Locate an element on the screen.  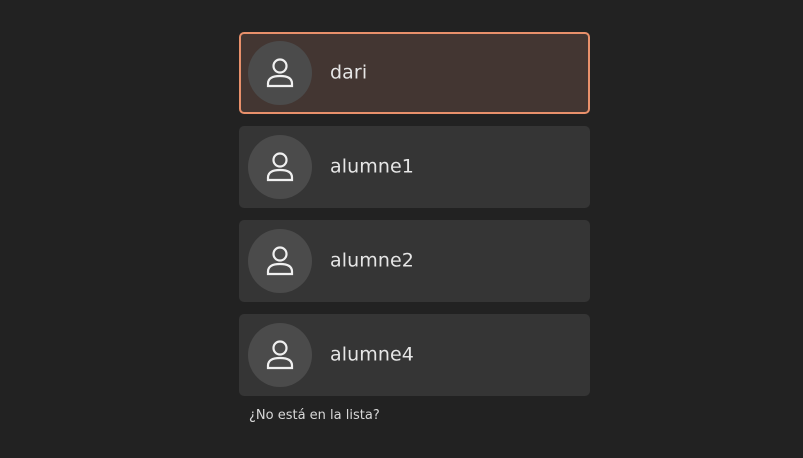
user-item-alumne4: alumne4 is located at coordinates (414, 355).